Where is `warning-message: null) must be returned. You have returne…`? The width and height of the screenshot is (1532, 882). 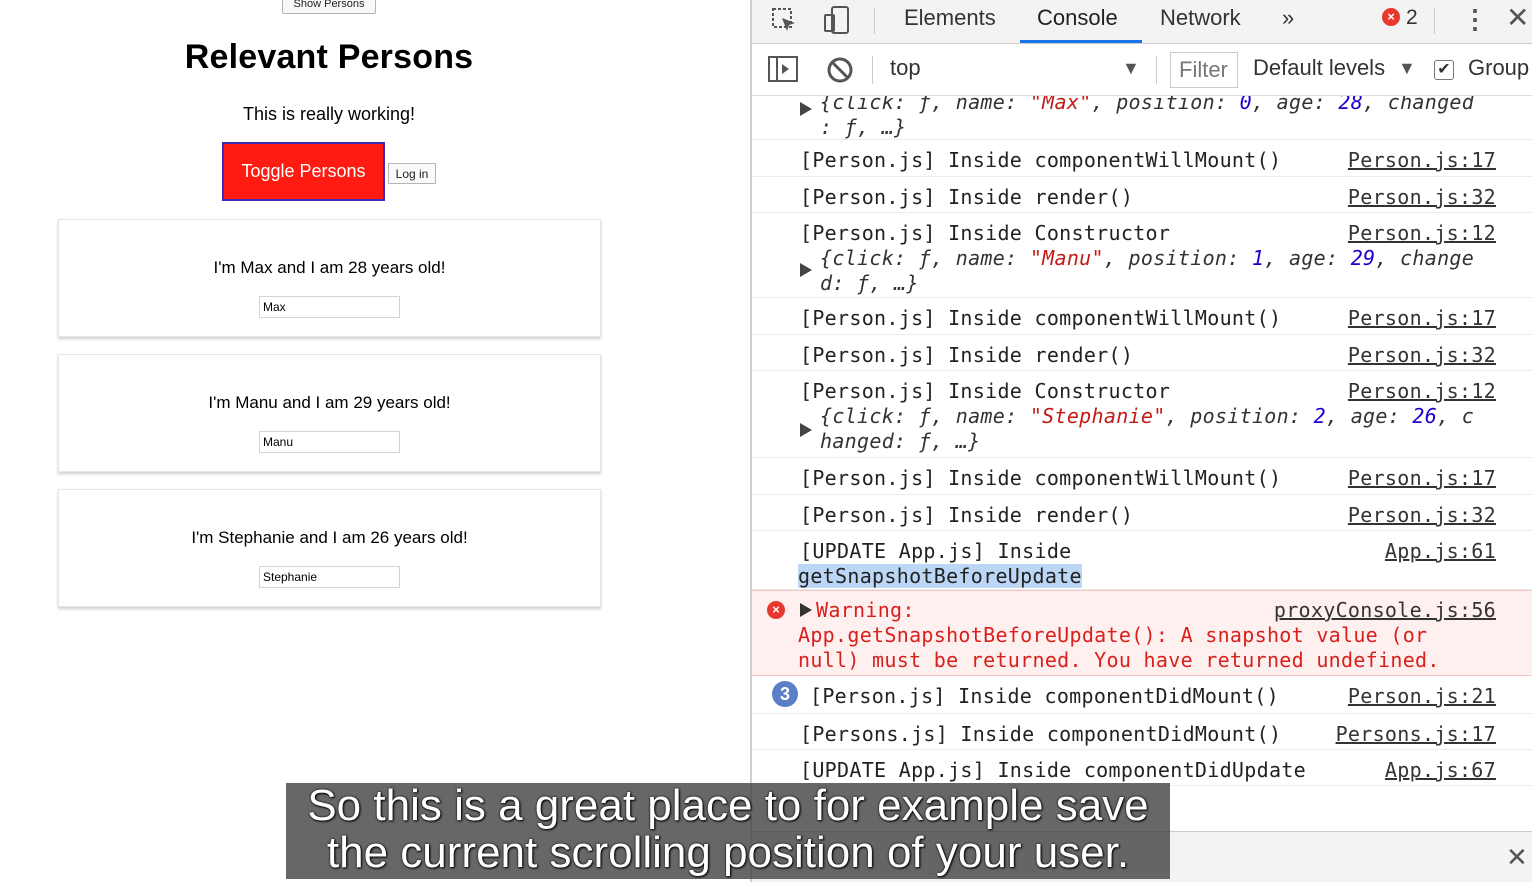 warning-message: null) must be returned. You have returne… is located at coordinates (1119, 660).